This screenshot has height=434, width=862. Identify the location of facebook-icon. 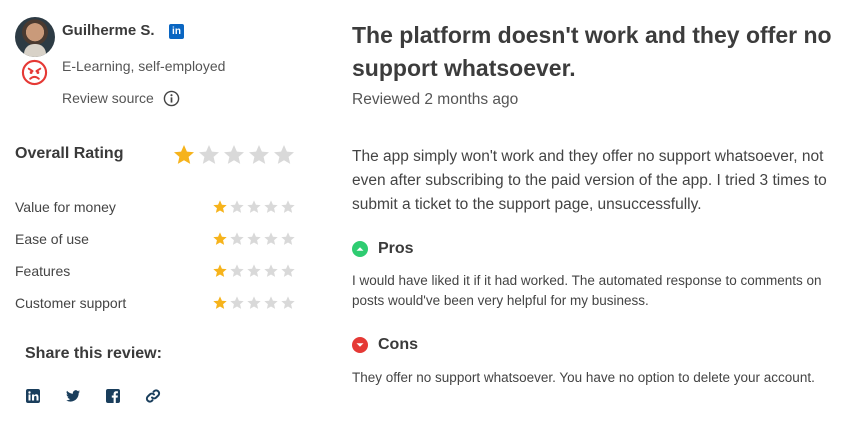
(113, 396).